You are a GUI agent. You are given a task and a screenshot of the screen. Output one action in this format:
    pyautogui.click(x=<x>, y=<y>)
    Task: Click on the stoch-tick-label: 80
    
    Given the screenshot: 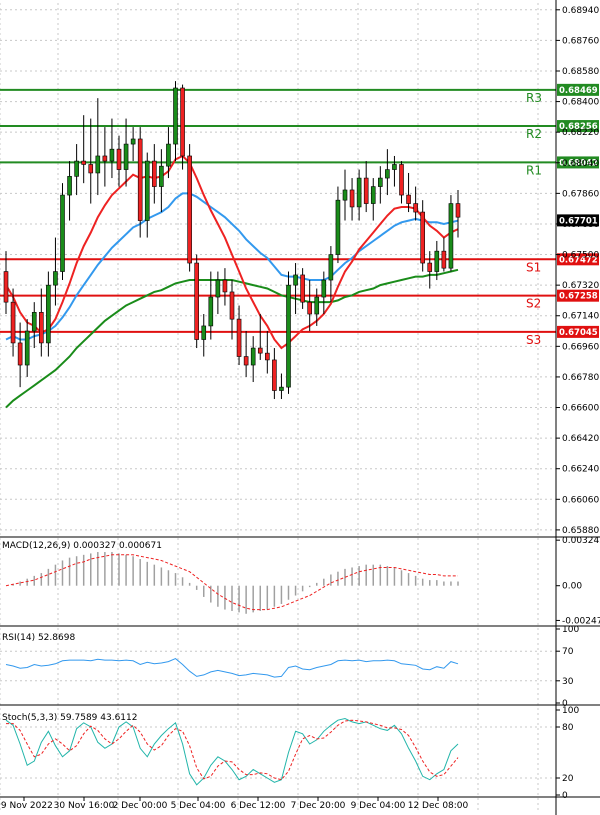 What is the action you would take?
    pyautogui.click(x=568, y=728)
    